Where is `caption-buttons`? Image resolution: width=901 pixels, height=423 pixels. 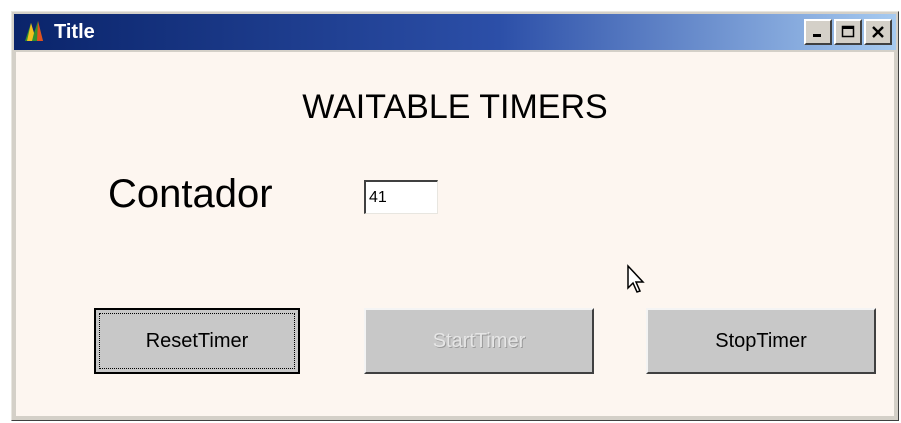 caption-buttons is located at coordinates (848, 32).